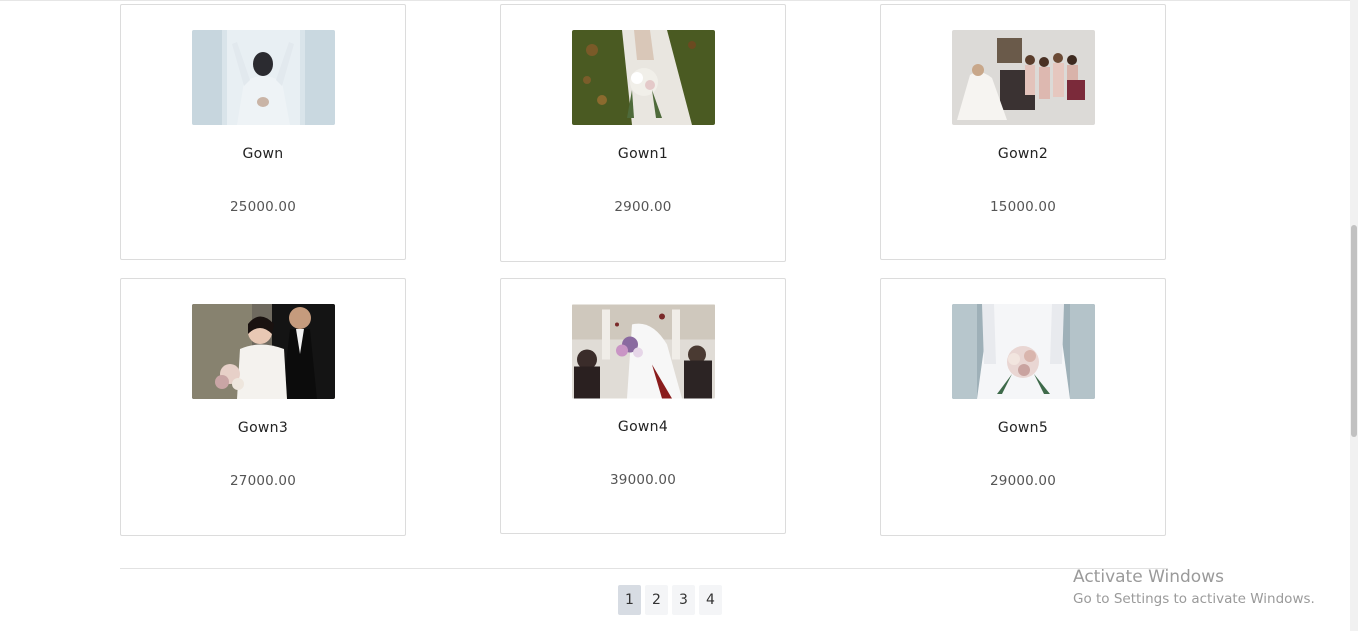  What do you see at coordinates (1194, 599) in the screenshot?
I see `watermark-subtitle: Go to Settings to activate Windows.` at bounding box center [1194, 599].